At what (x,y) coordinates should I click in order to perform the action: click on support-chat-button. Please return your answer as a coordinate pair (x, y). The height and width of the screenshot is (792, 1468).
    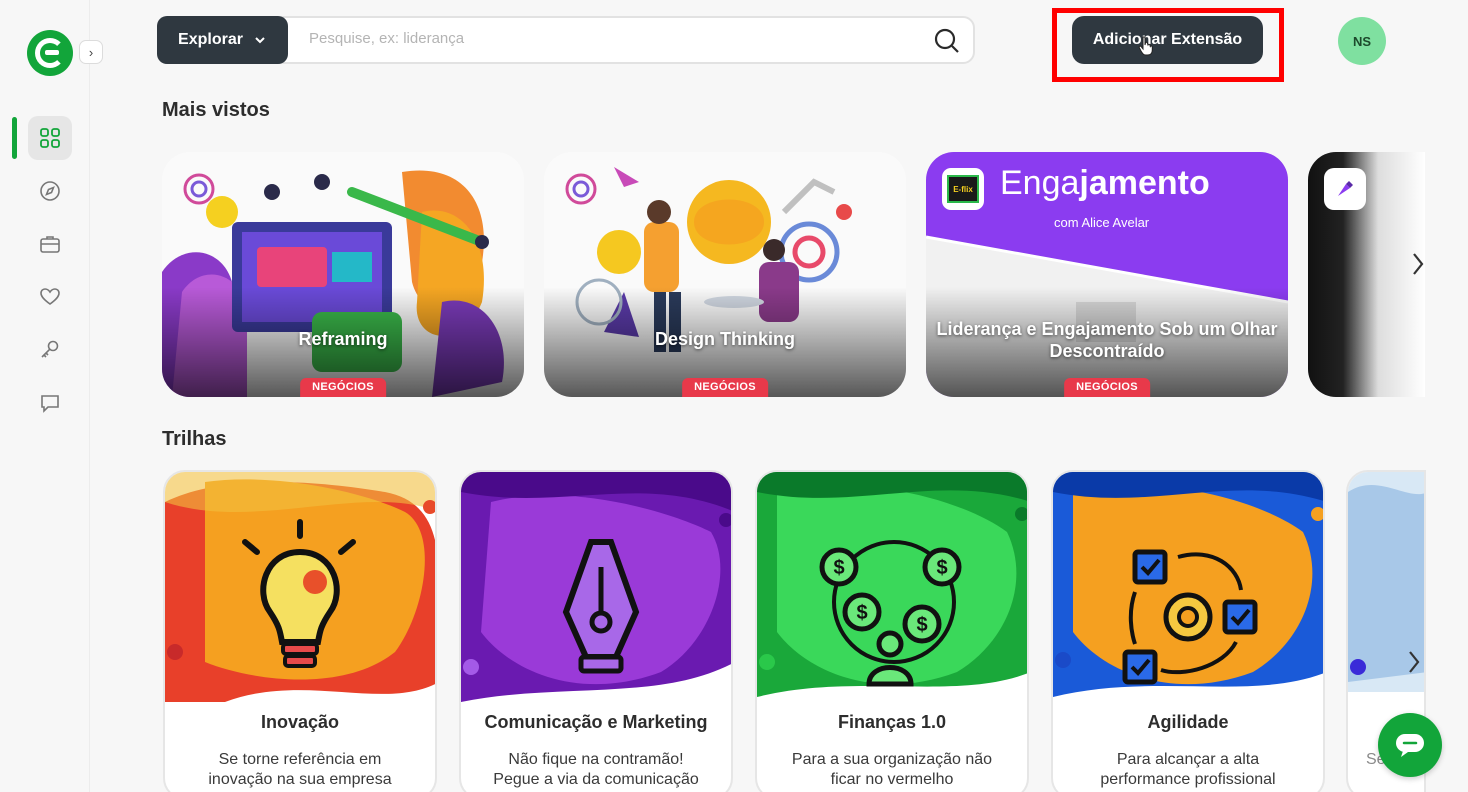
    Looking at the image, I should click on (1410, 745).